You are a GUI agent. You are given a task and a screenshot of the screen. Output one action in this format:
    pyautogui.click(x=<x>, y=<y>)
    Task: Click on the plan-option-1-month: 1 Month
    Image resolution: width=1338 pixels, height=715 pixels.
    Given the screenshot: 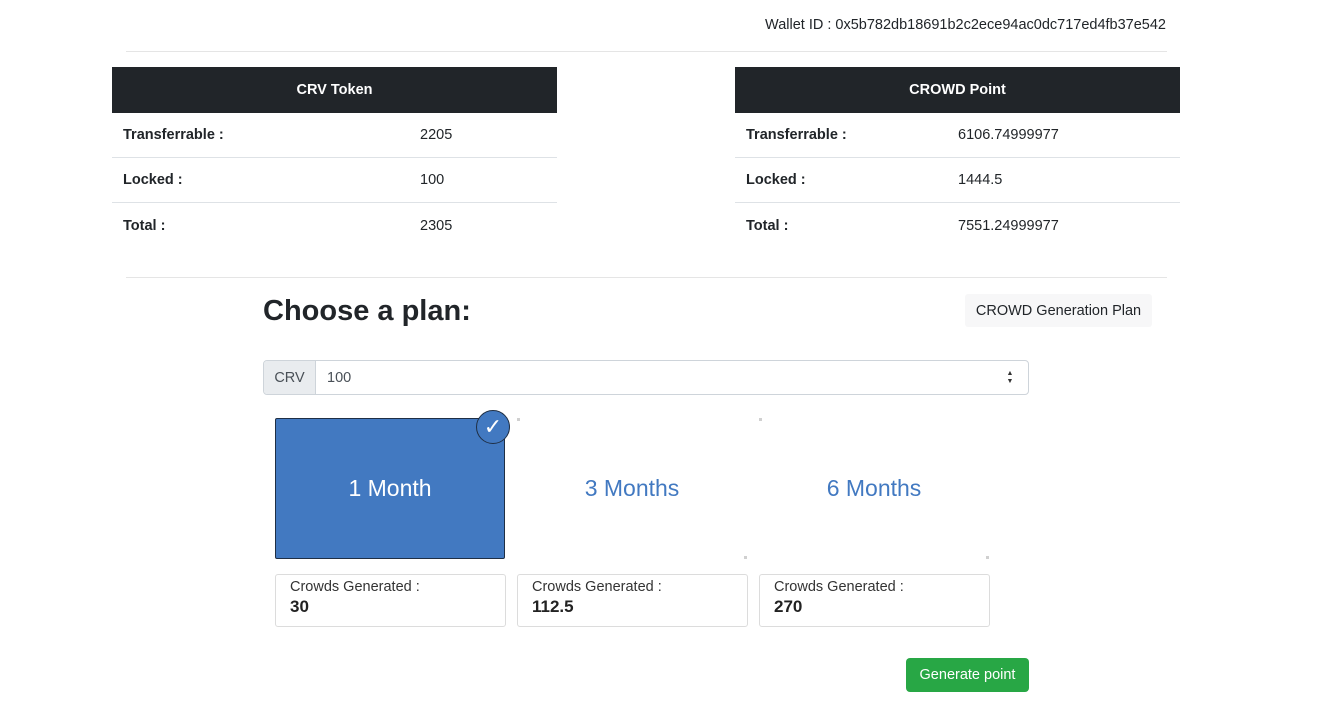 What is the action you would take?
    pyautogui.click(x=390, y=488)
    